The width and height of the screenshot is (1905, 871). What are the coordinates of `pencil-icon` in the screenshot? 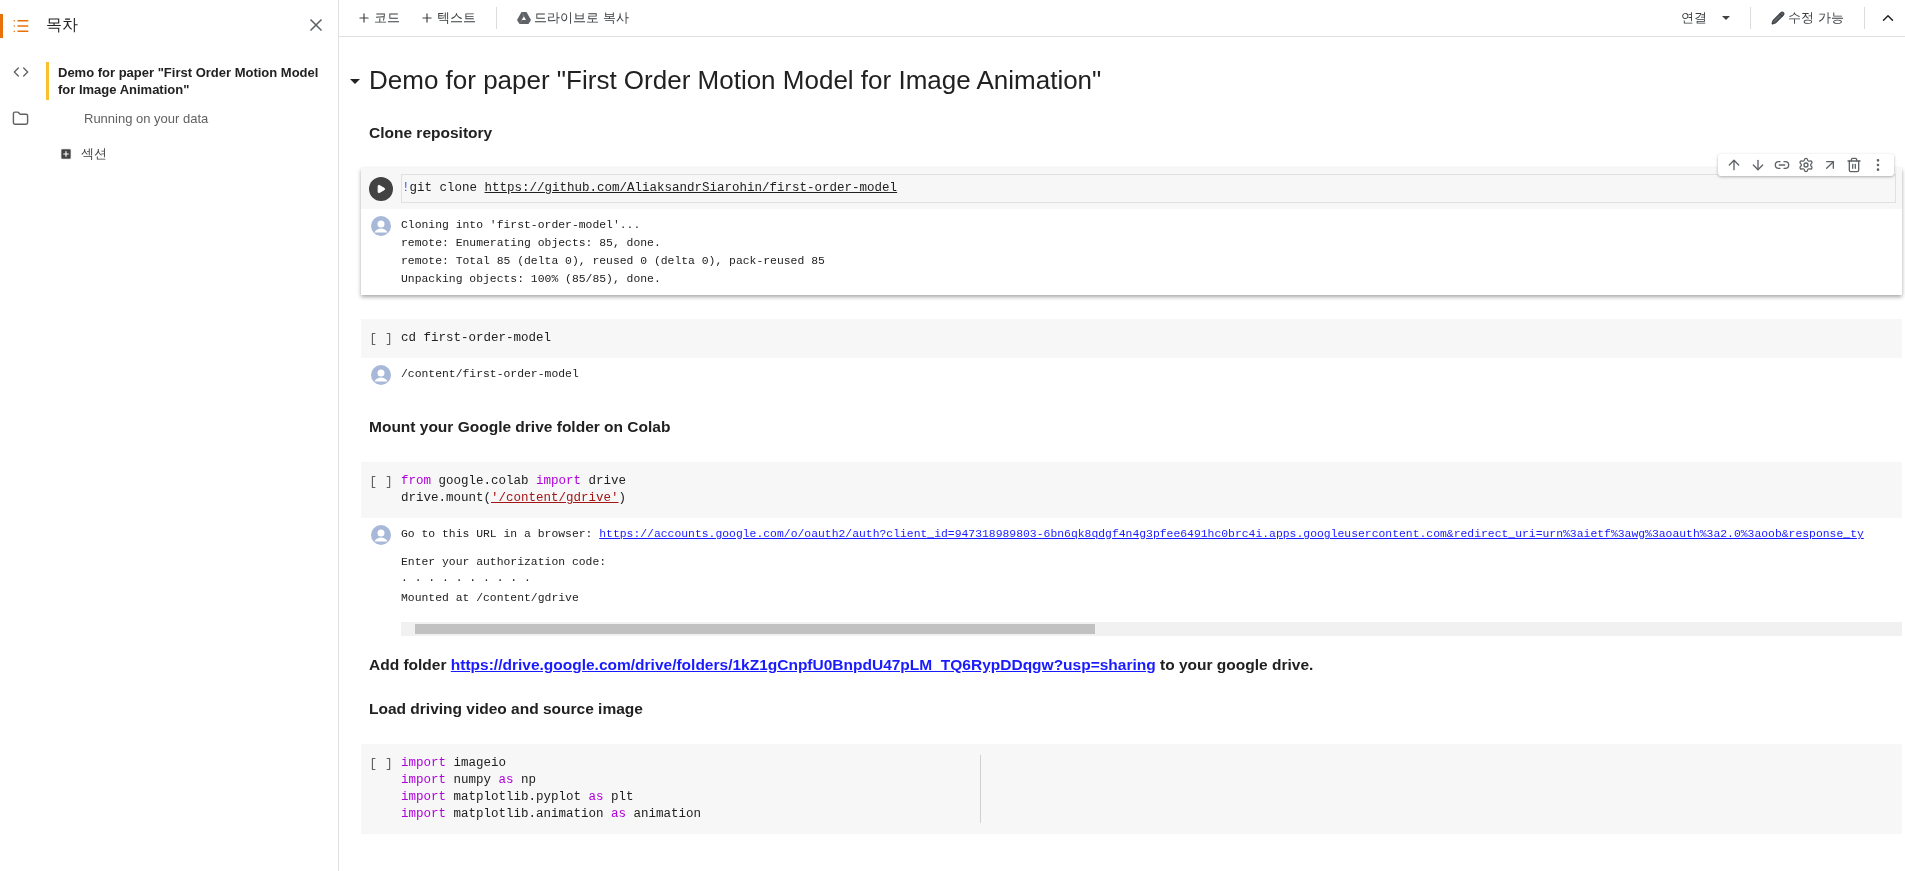 It's located at (1778, 18).